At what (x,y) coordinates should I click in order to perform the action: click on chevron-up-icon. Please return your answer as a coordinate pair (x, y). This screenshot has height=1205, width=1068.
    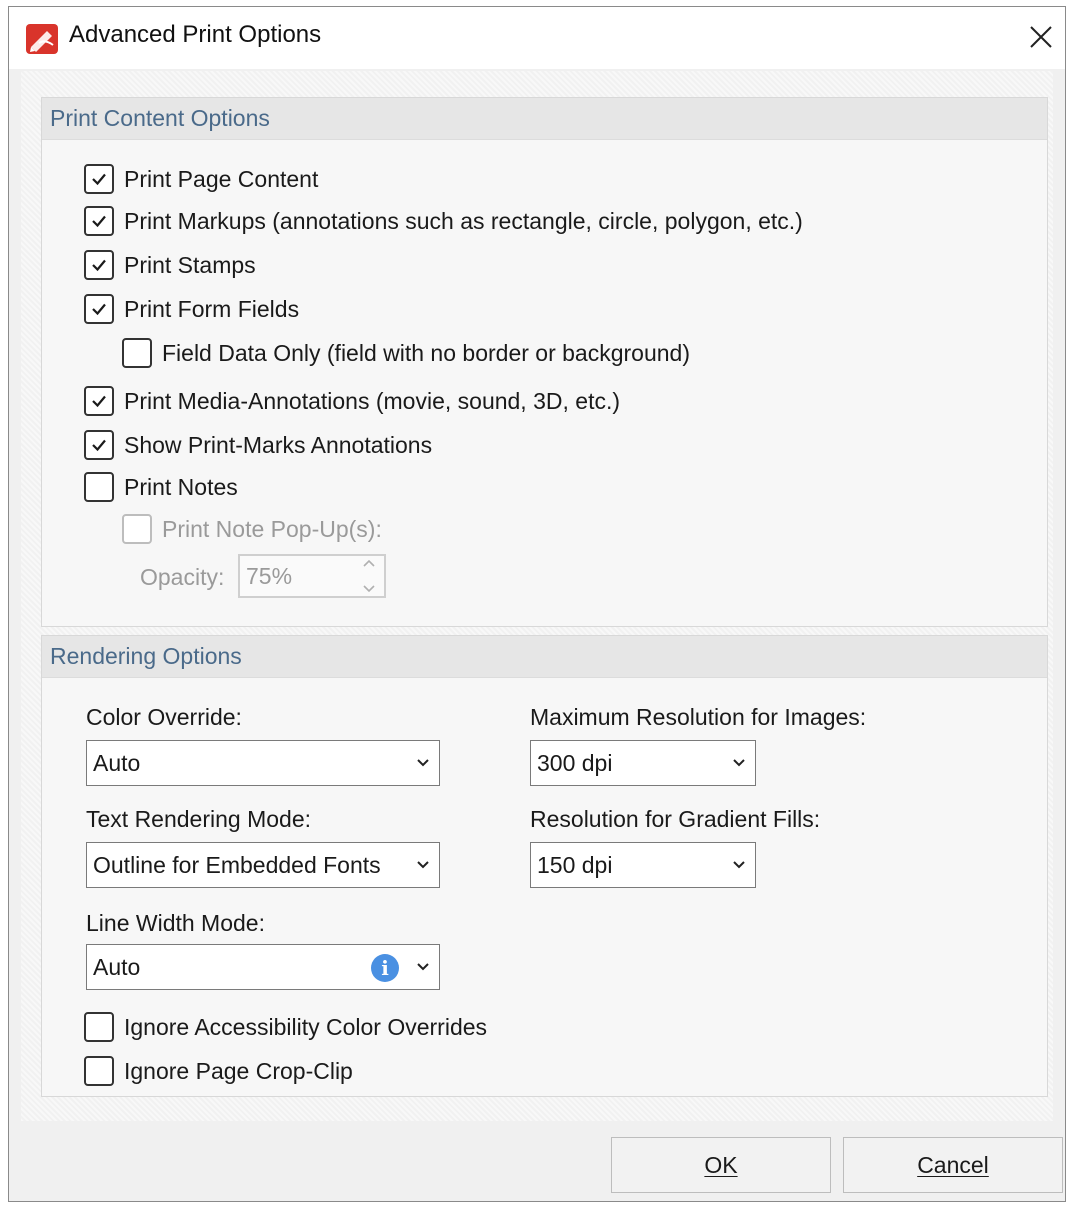
    Looking at the image, I should click on (369, 563).